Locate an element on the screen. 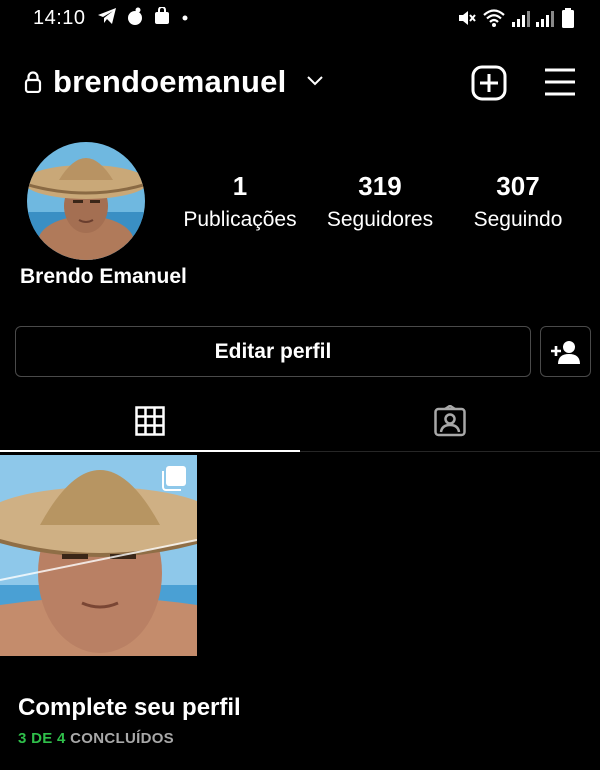  avatar is located at coordinates (86, 201).